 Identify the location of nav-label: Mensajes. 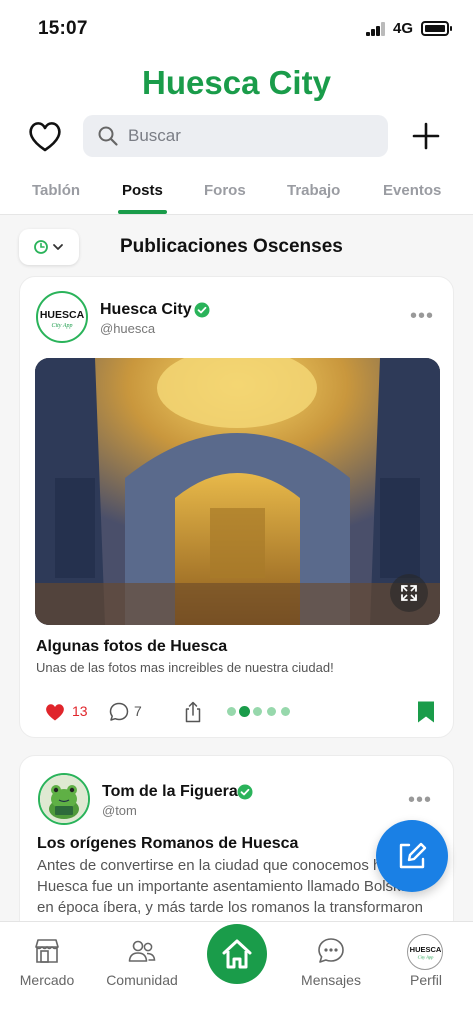
(331, 980).